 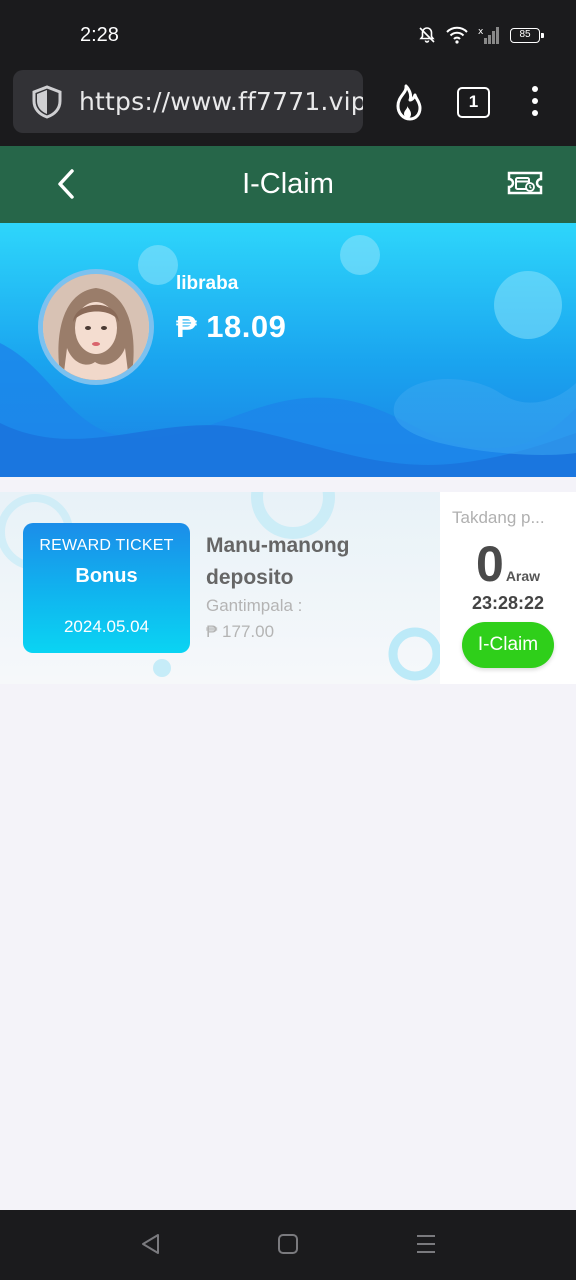 I want to click on nav-back-icon, so click(x=151, y=1244).